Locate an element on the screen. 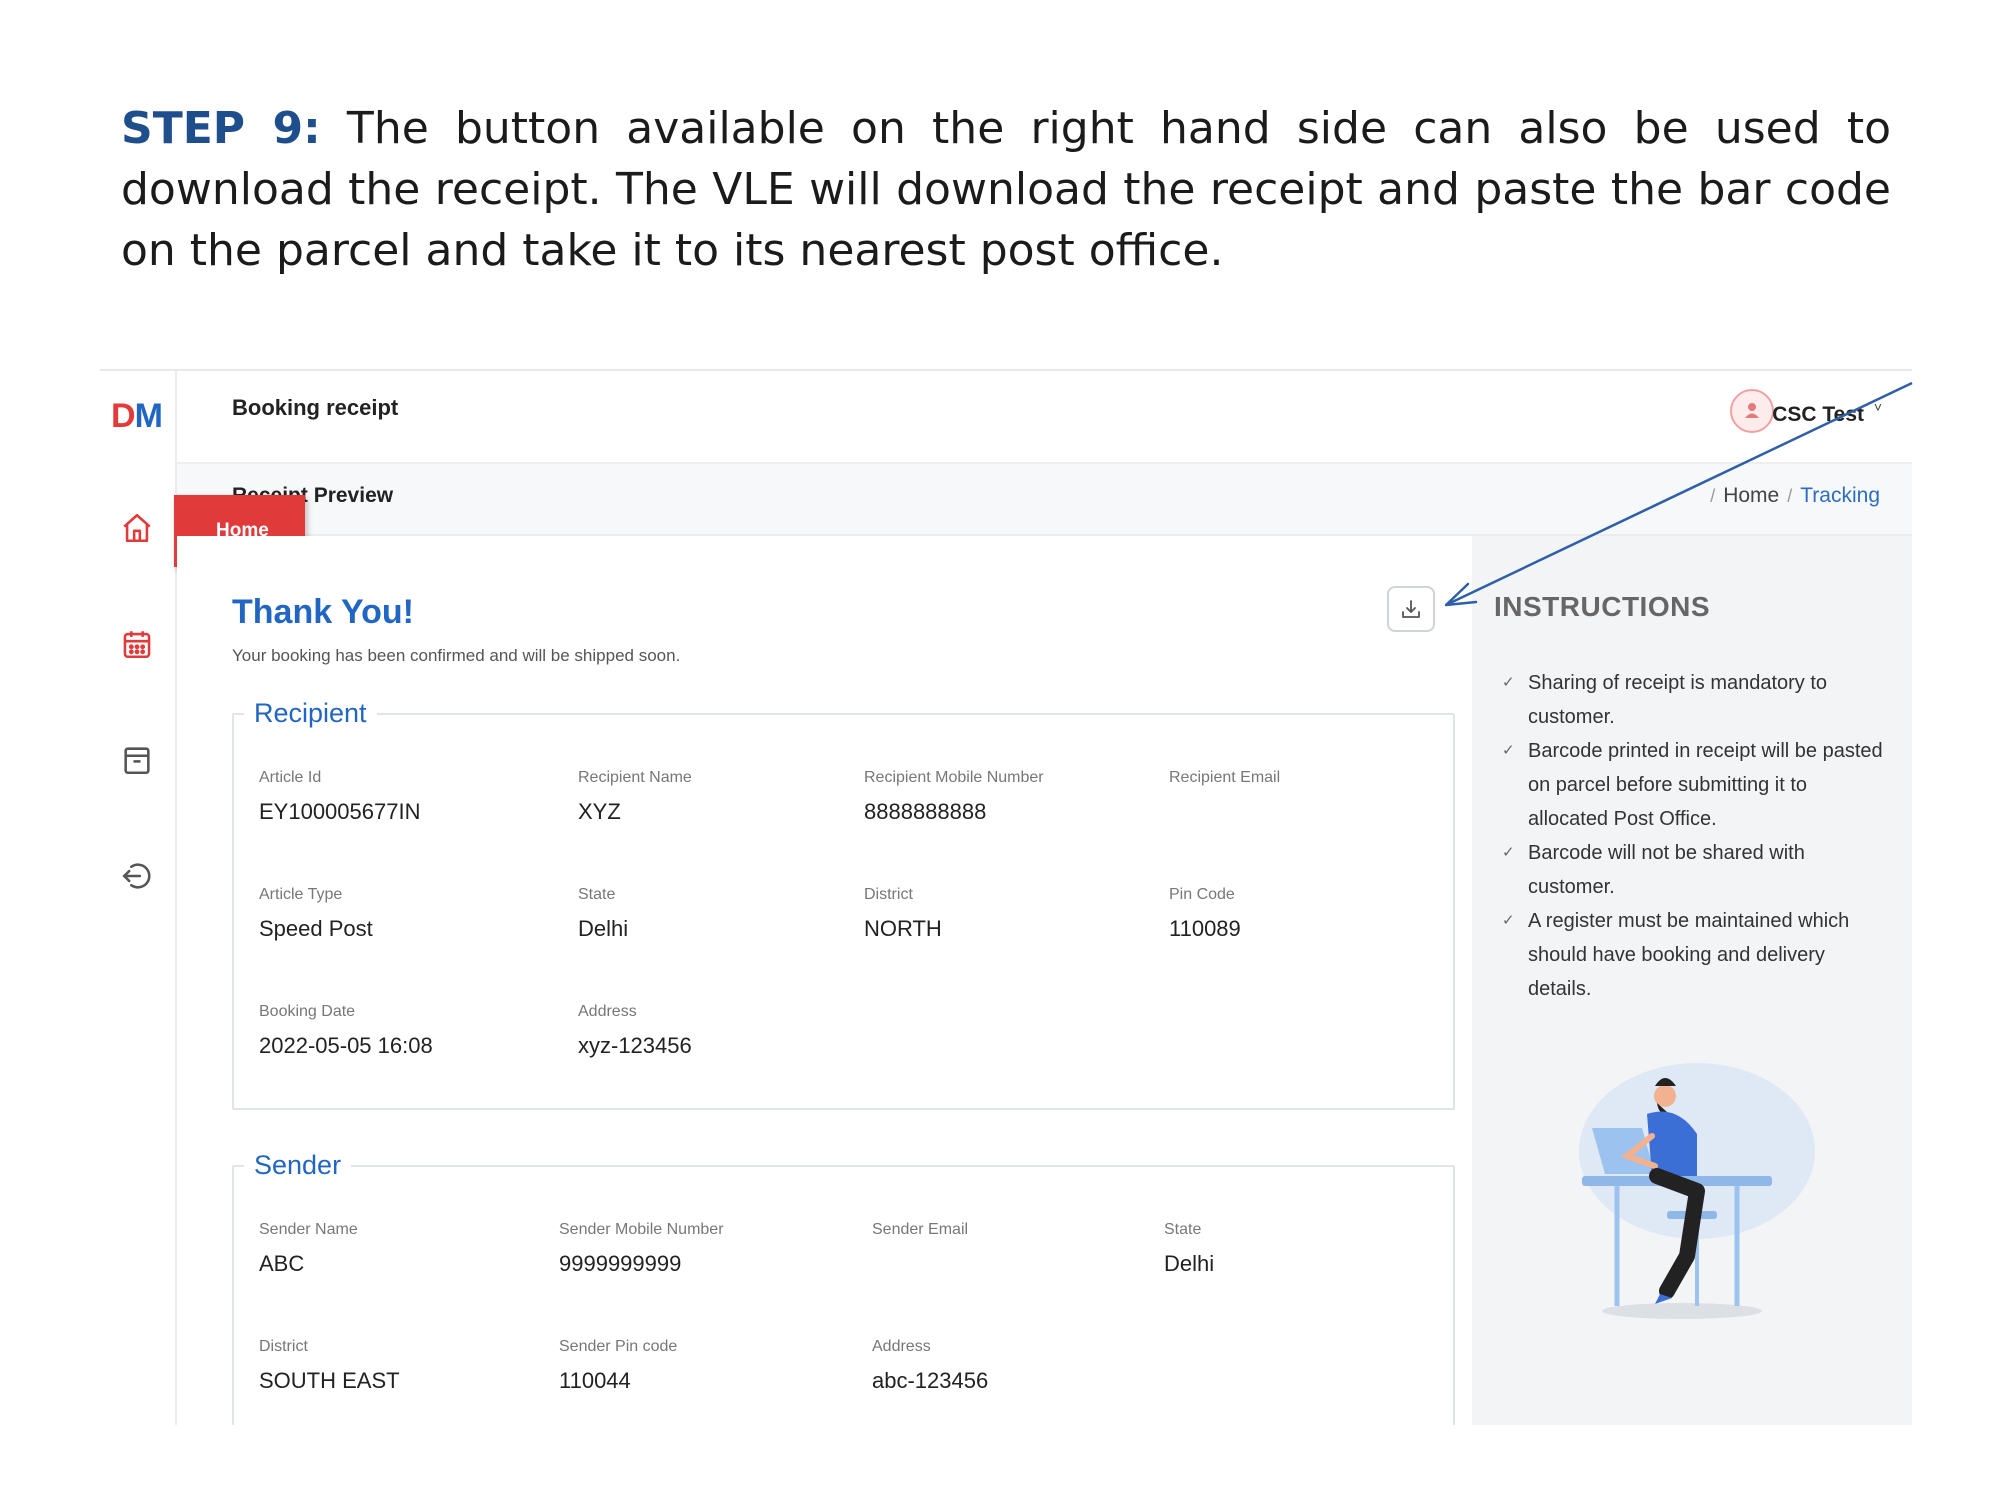 Image resolution: width=2000 pixels, height=1500 pixels. field-state: State Delhi is located at coordinates (603, 913).